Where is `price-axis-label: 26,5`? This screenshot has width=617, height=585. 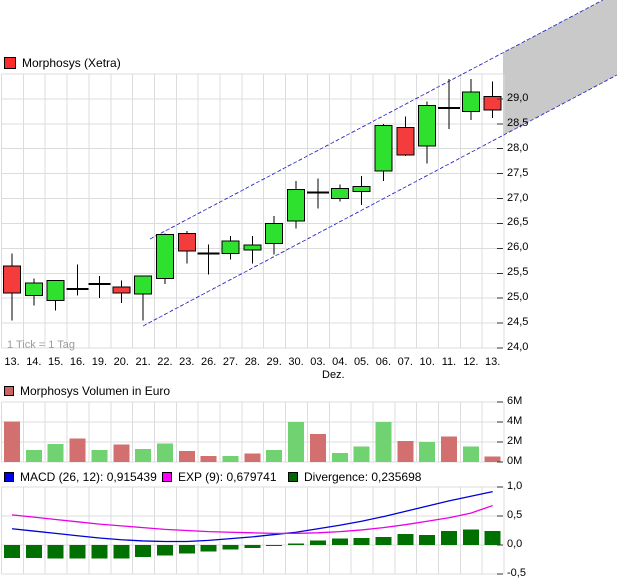 price-axis-label: 26,5 is located at coordinates (518, 222).